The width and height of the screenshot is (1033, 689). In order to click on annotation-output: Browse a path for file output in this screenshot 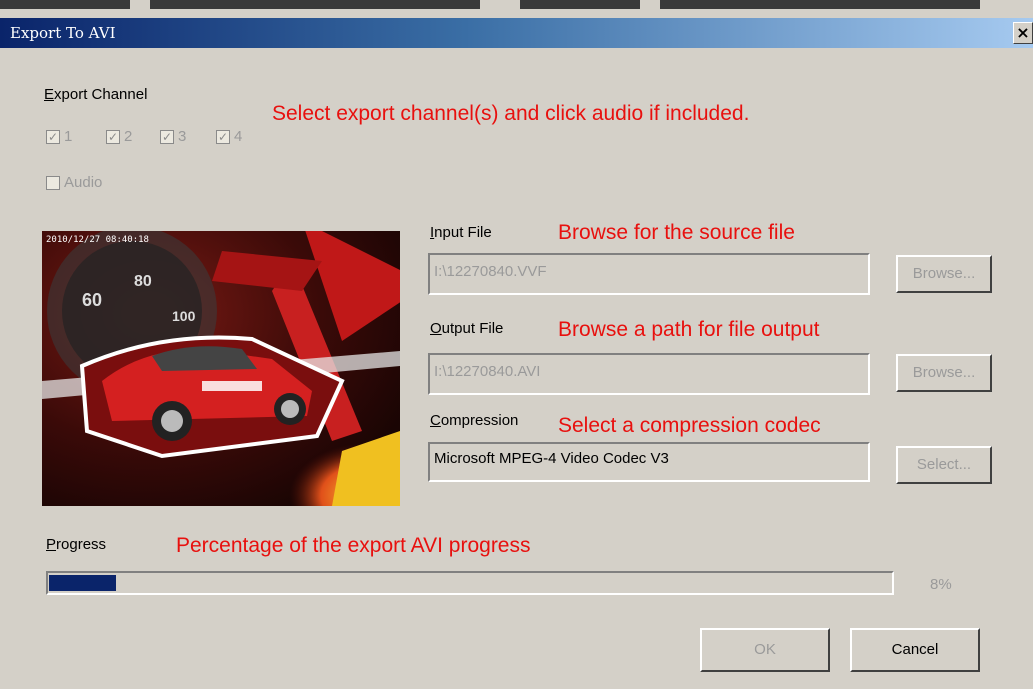, I will do `click(689, 329)`.